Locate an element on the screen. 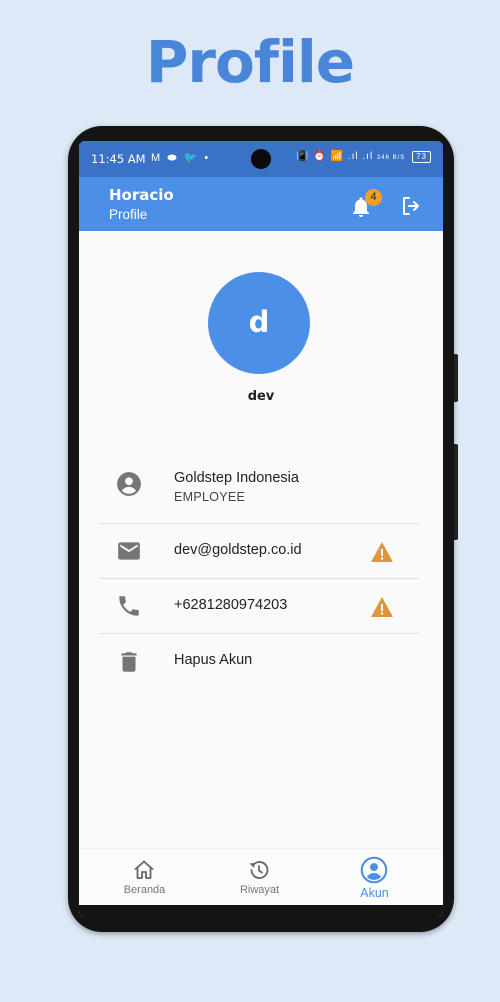 The height and width of the screenshot is (1002, 500). app-bar: Horacio Profile 4 is located at coordinates (261, 204).